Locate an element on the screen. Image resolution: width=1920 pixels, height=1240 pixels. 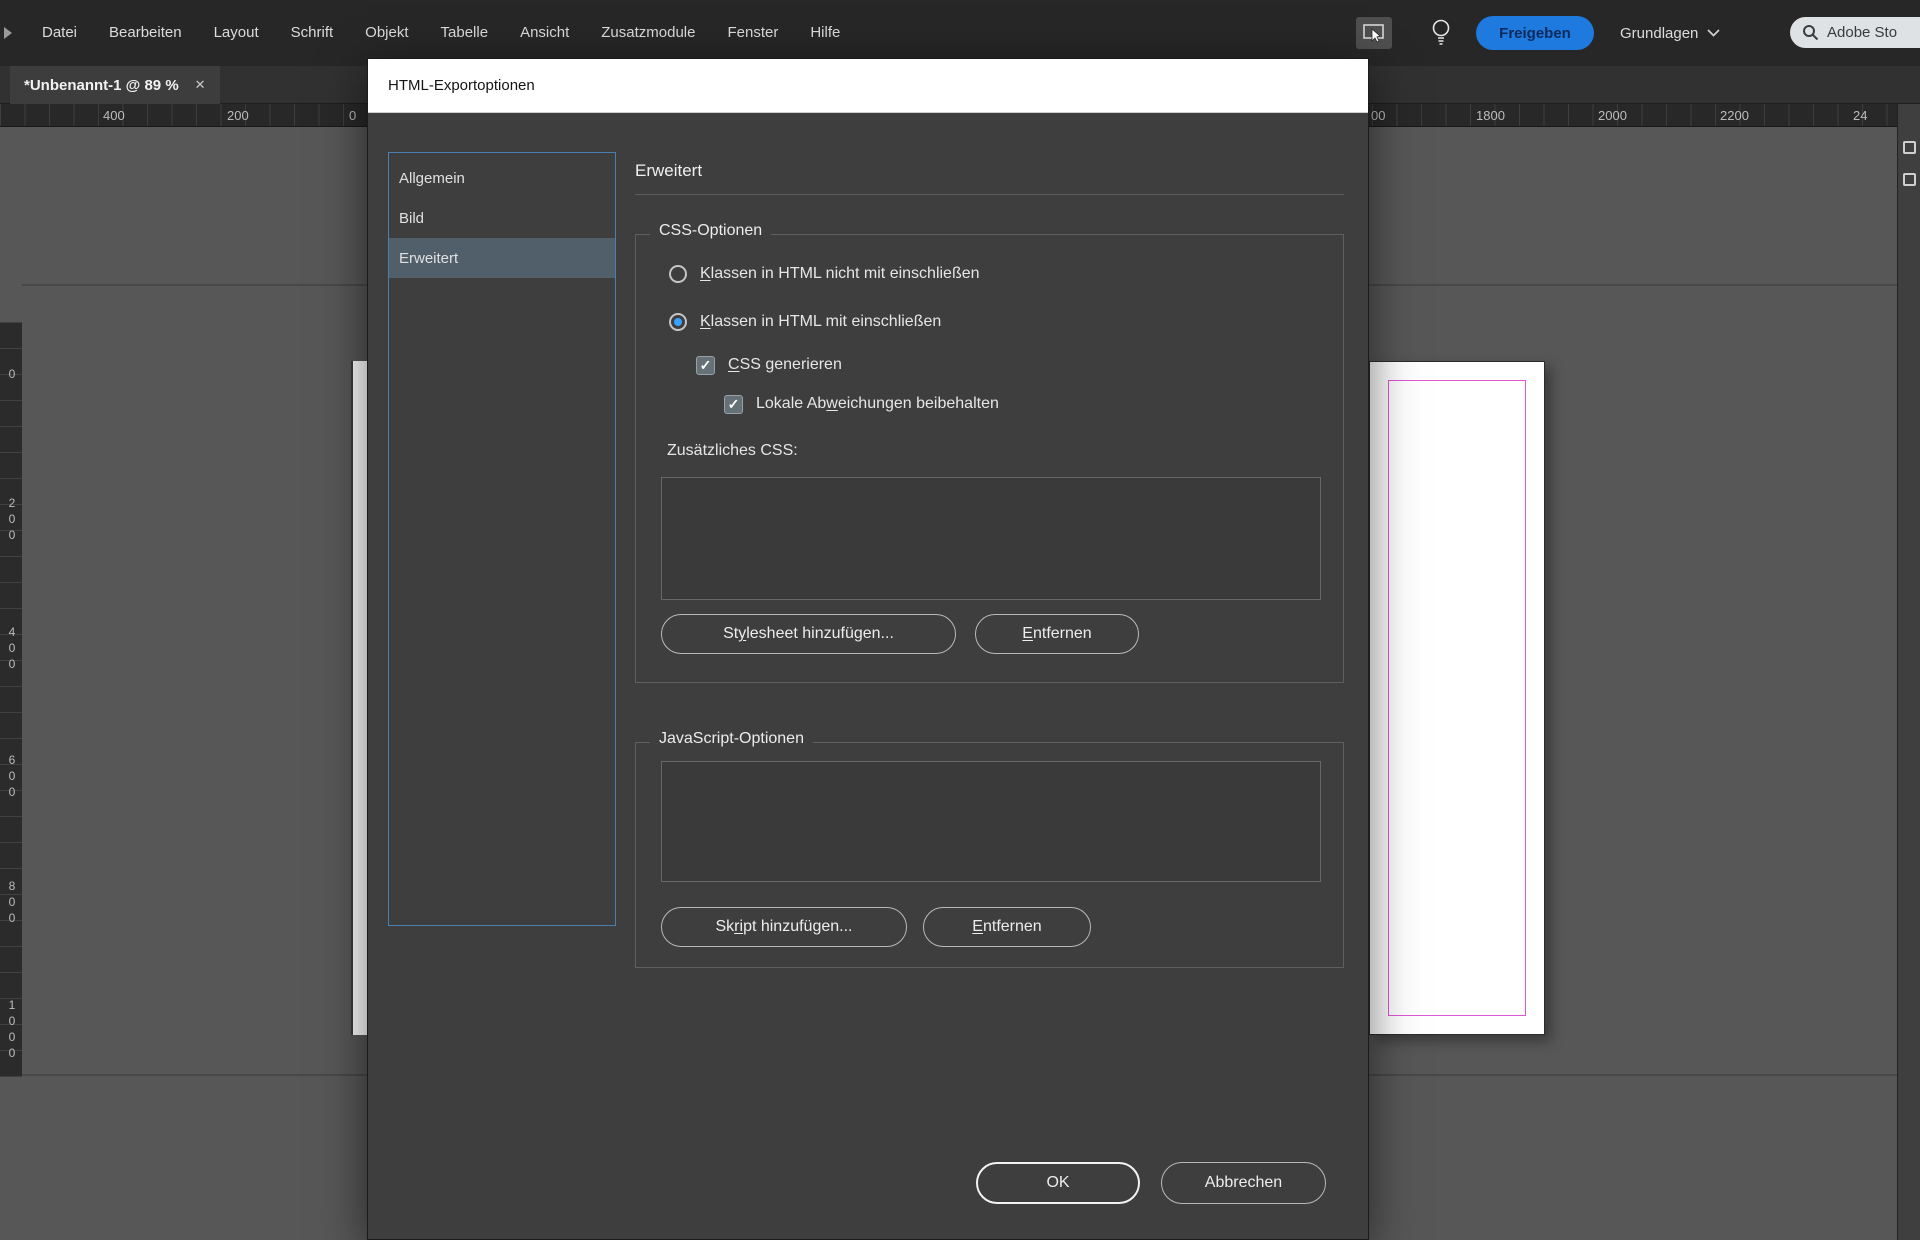
panel-dock is located at coordinates (1908, 672).